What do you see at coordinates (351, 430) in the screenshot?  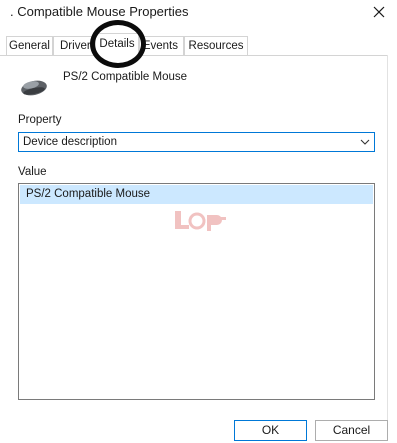 I see `cancel-button: Cancel` at bounding box center [351, 430].